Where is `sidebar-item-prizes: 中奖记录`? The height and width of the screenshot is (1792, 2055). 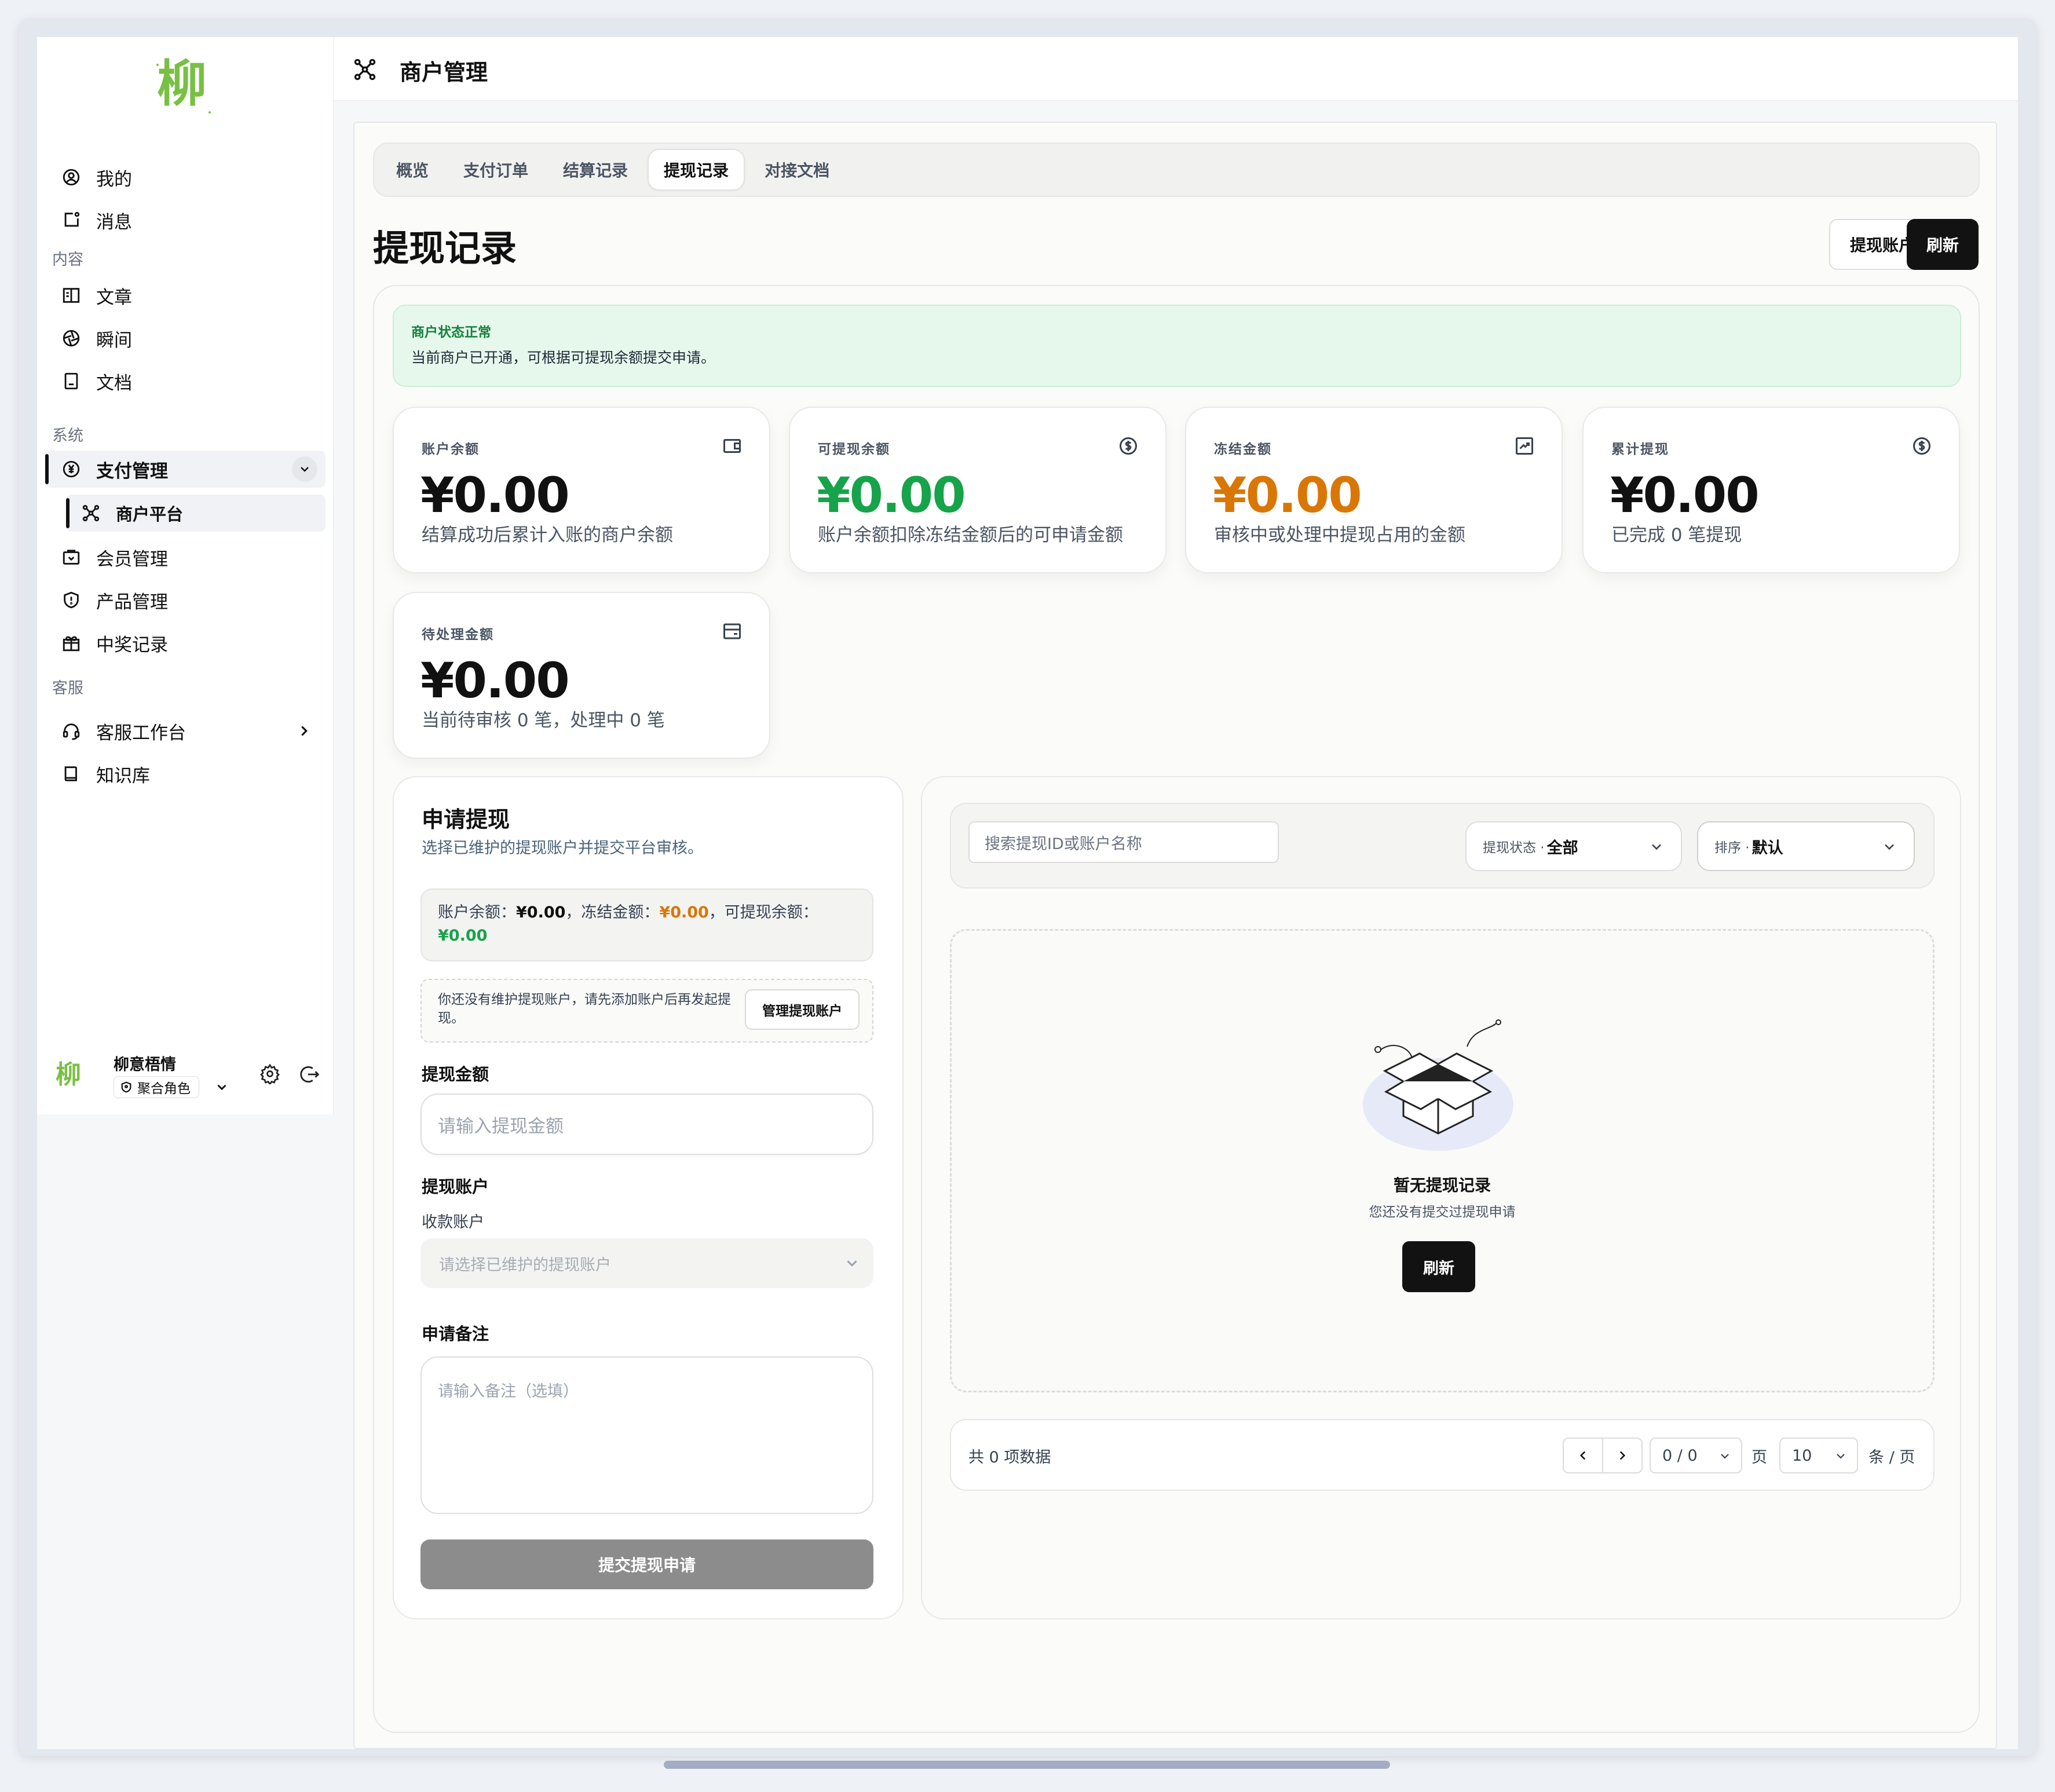 sidebar-item-prizes: 中奖记录 is located at coordinates (190, 643).